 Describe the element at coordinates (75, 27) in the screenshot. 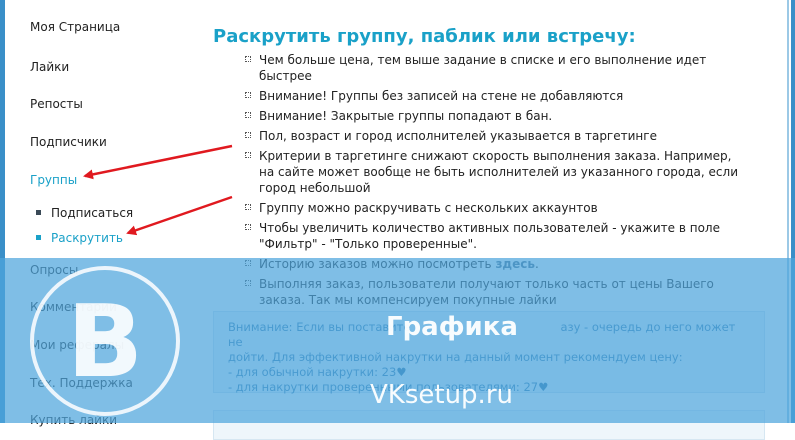

I see `sidebar-item-my-page: Моя Страница` at that location.